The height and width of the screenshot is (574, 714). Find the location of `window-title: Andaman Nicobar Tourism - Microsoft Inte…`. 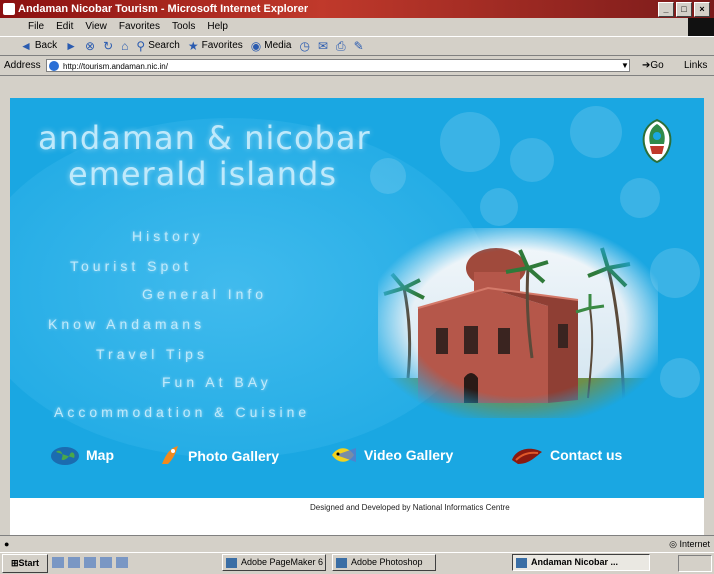

window-title: Andaman Nicobar Tourism - Microsoft Inte… is located at coordinates (163, 9).